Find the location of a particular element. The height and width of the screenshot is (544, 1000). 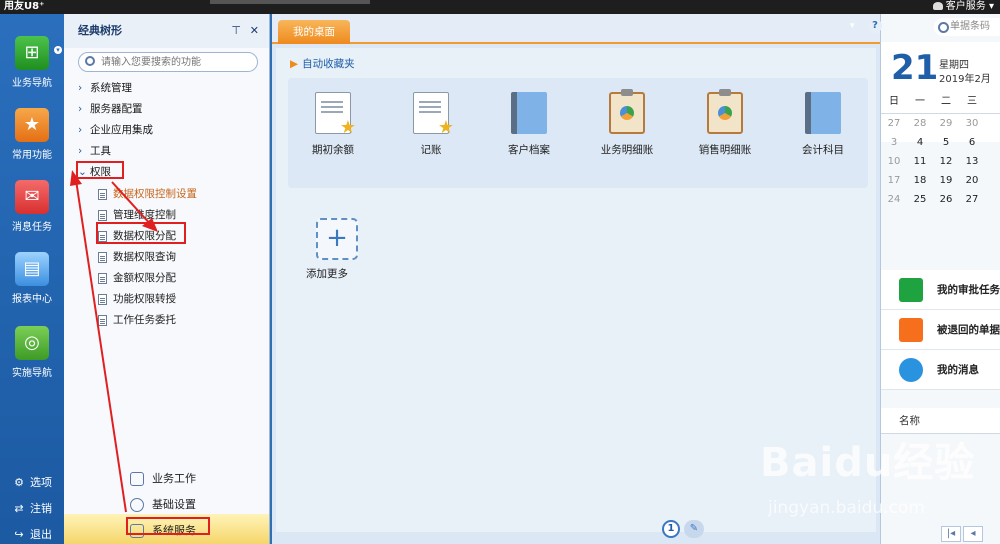

headset-icon is located at coordinates (937, 6).